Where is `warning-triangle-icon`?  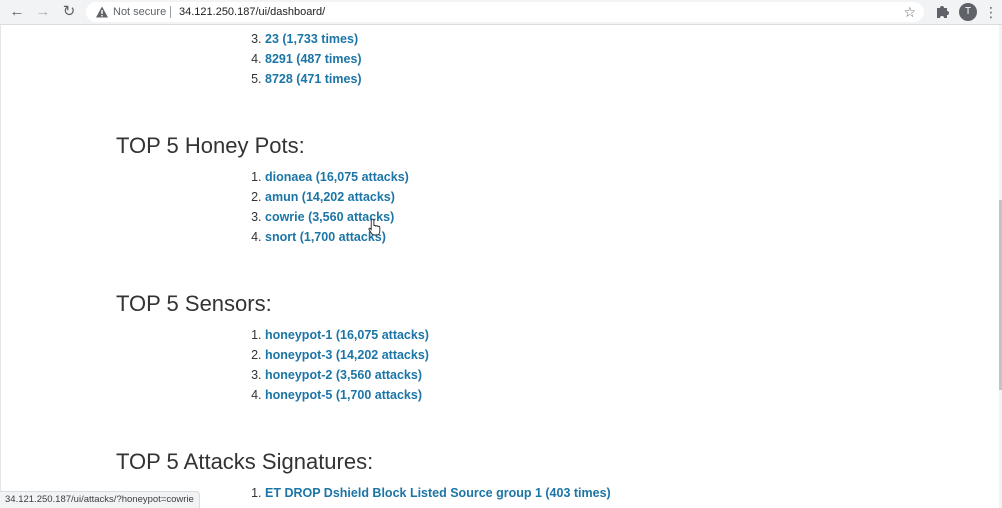
warning-triangle-icon is located at coordinates (102, 12).